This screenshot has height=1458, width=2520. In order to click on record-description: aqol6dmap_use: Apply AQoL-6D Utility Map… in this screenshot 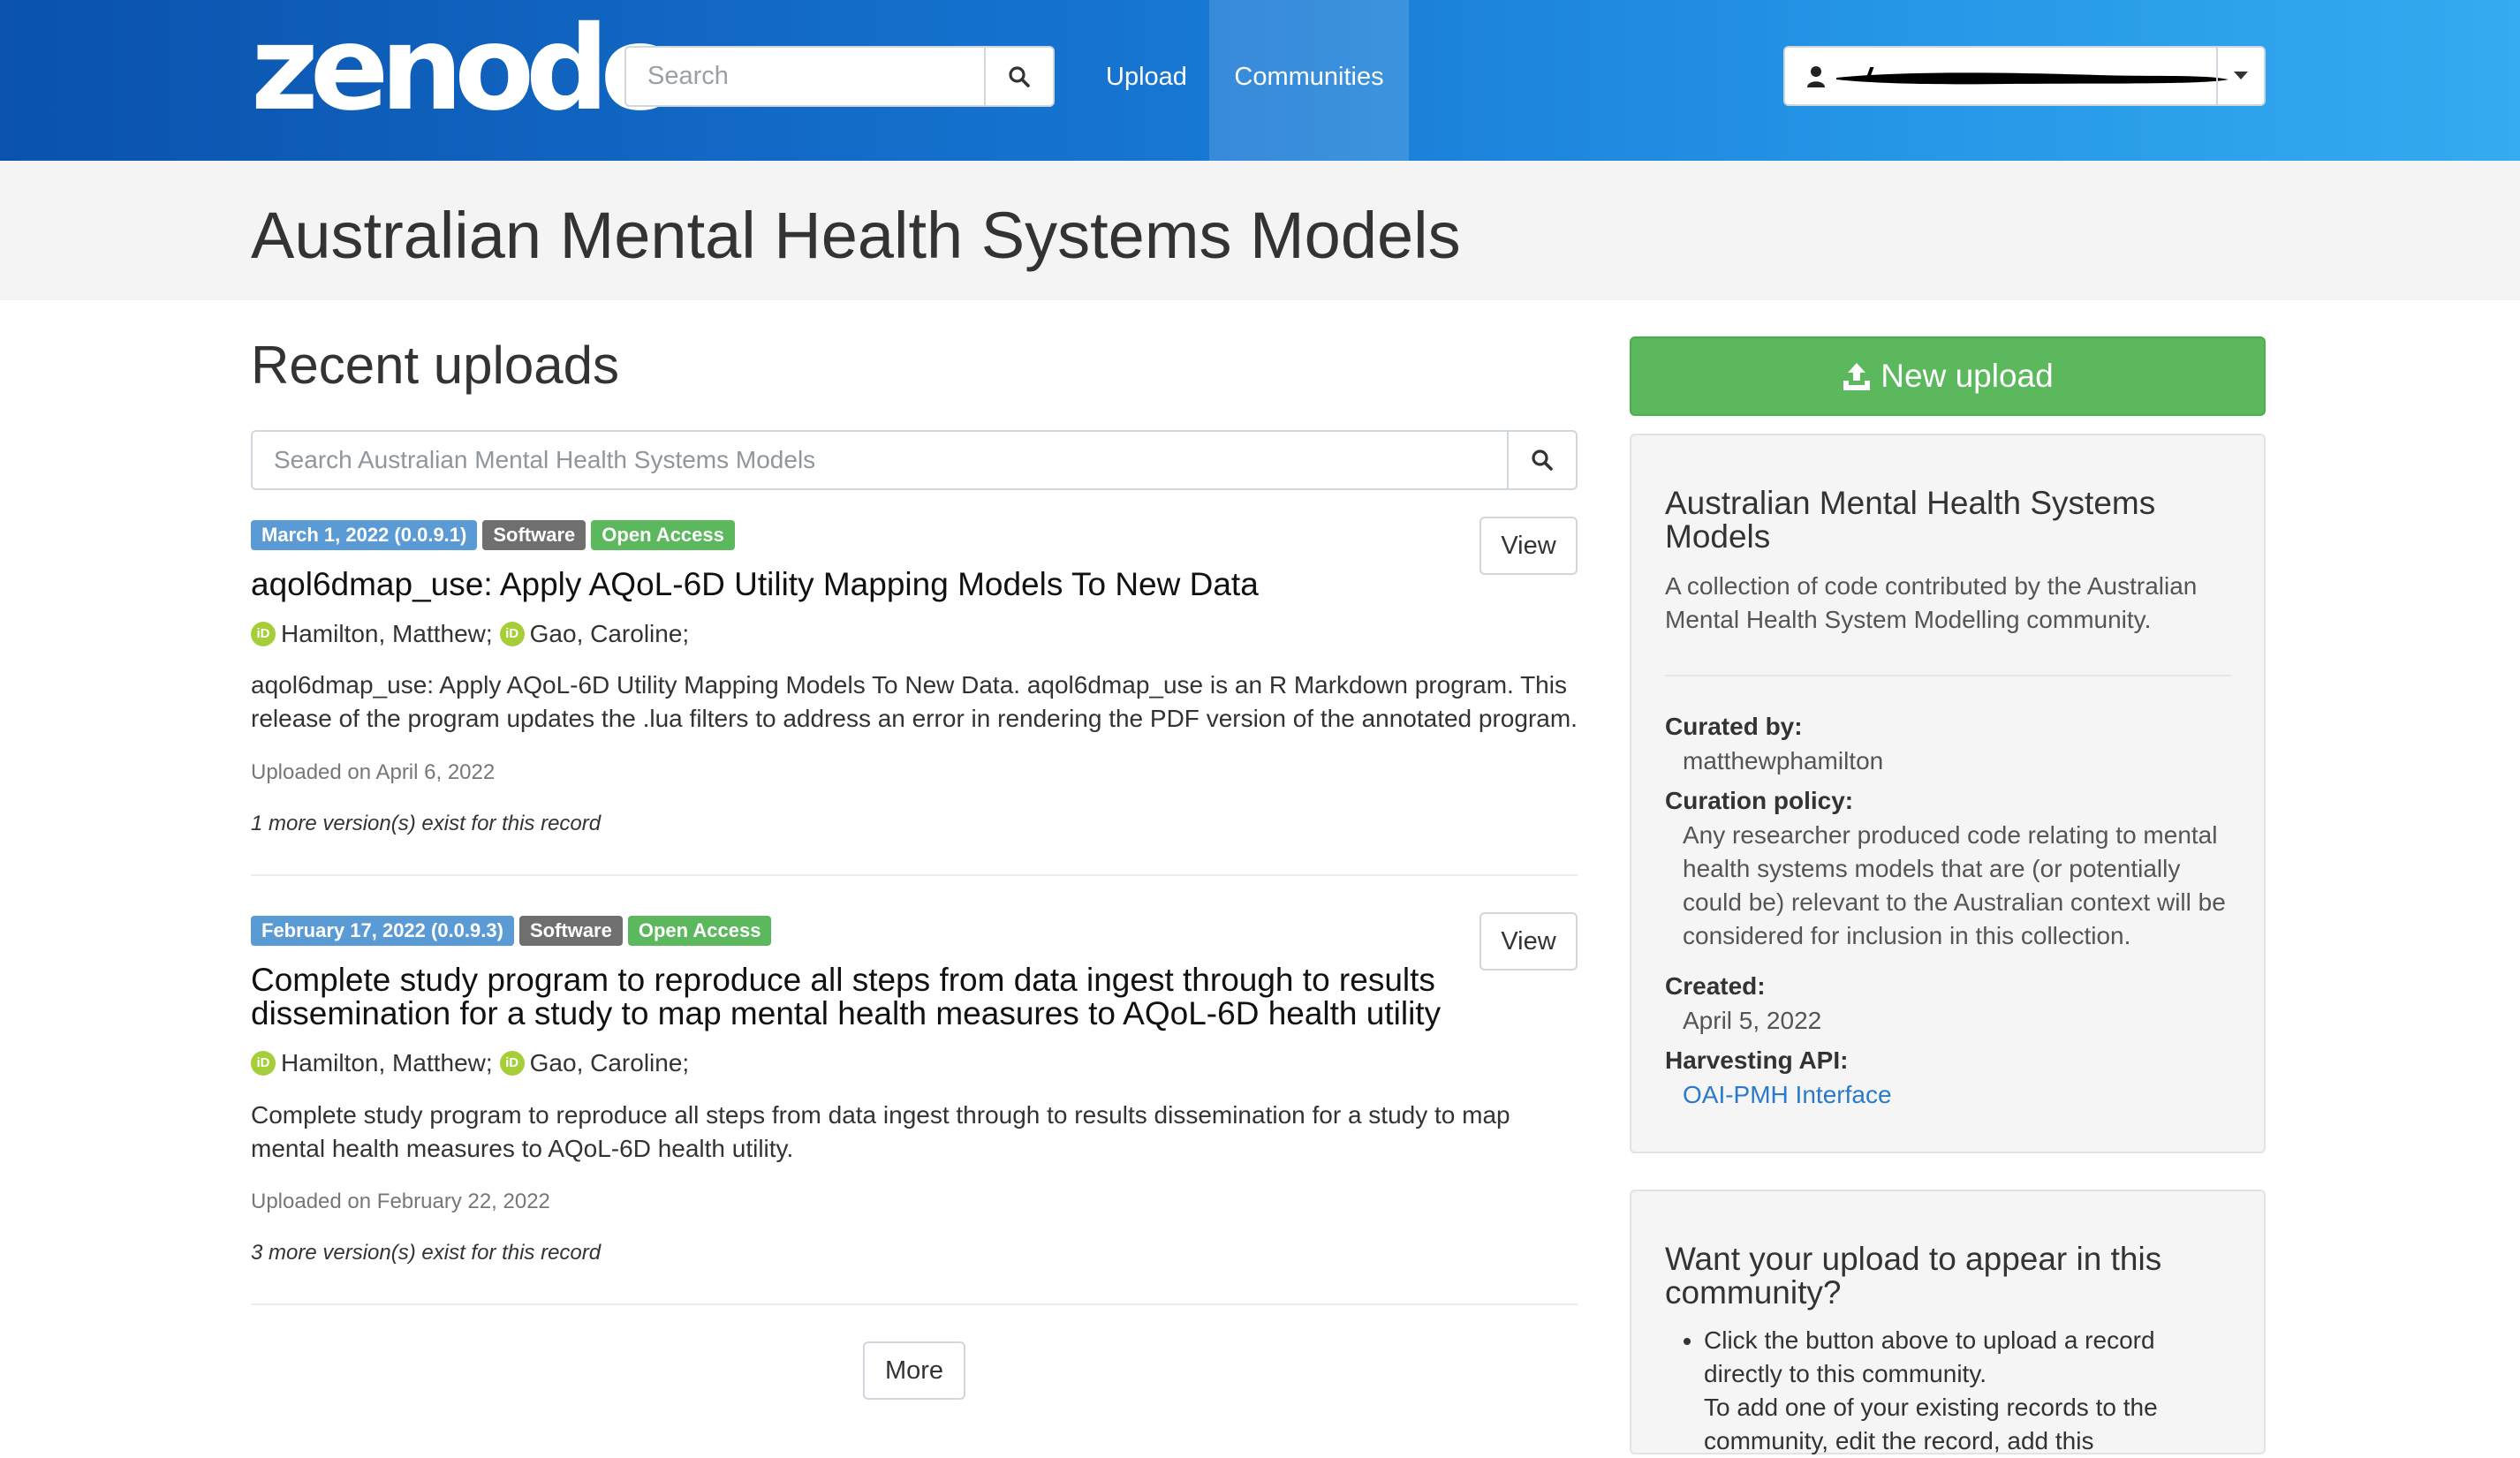, I will do `click(914, 702)`.